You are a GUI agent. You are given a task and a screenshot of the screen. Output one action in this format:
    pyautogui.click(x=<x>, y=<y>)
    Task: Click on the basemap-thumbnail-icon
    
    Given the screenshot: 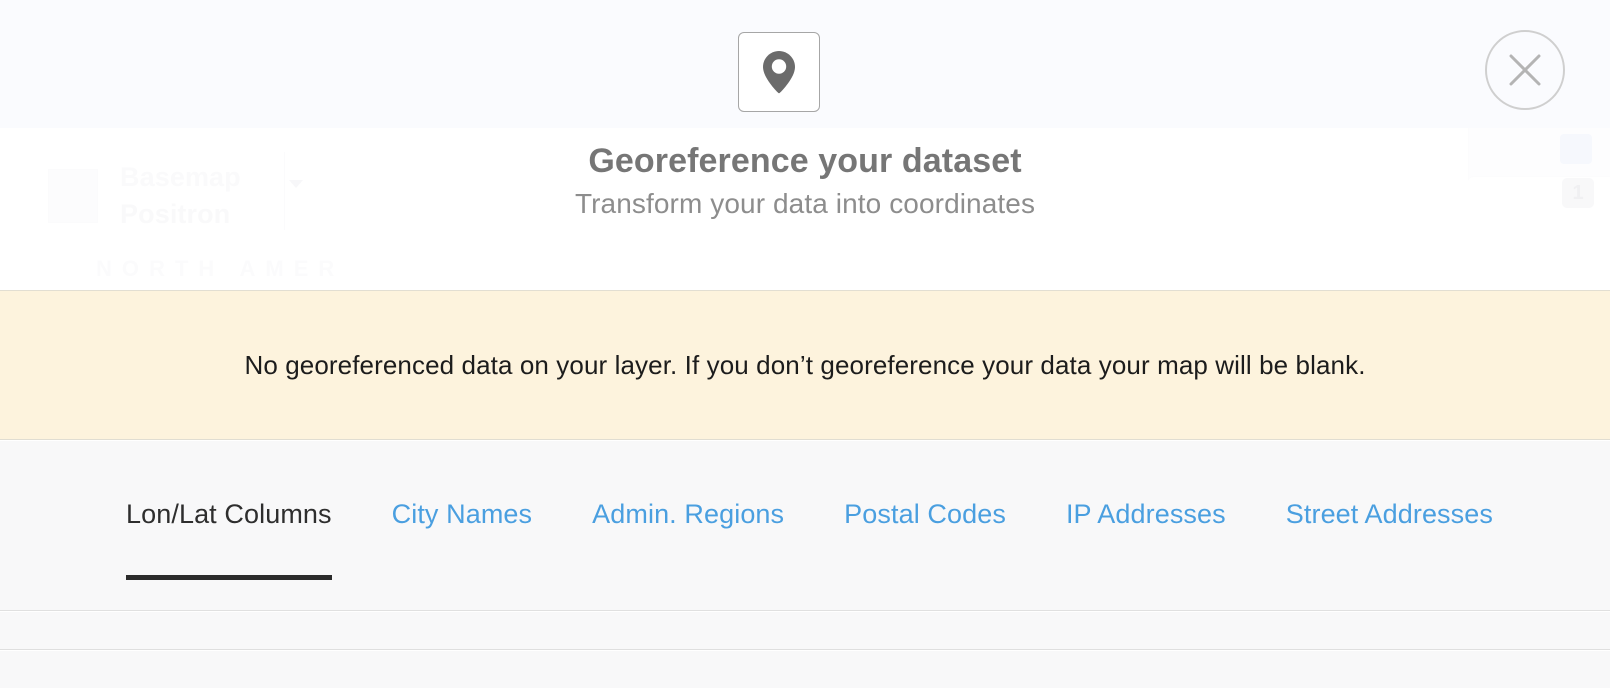 What is the action you would take?
    pyautogui.click(x=73, y=196)
    